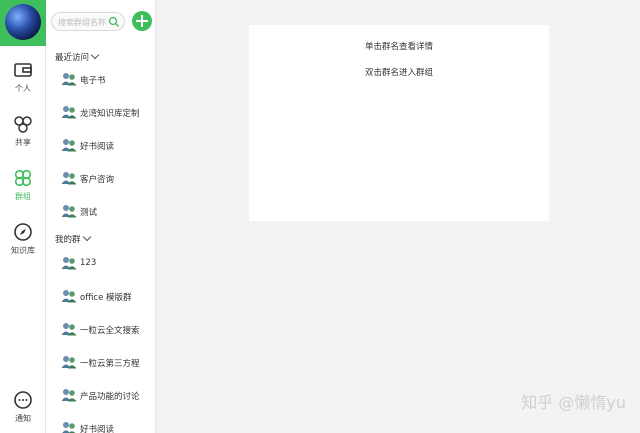  Describe the element at coordinates (398, 47) in the screenshot. I see `click-hint: 单击群名查看详情` at that location.